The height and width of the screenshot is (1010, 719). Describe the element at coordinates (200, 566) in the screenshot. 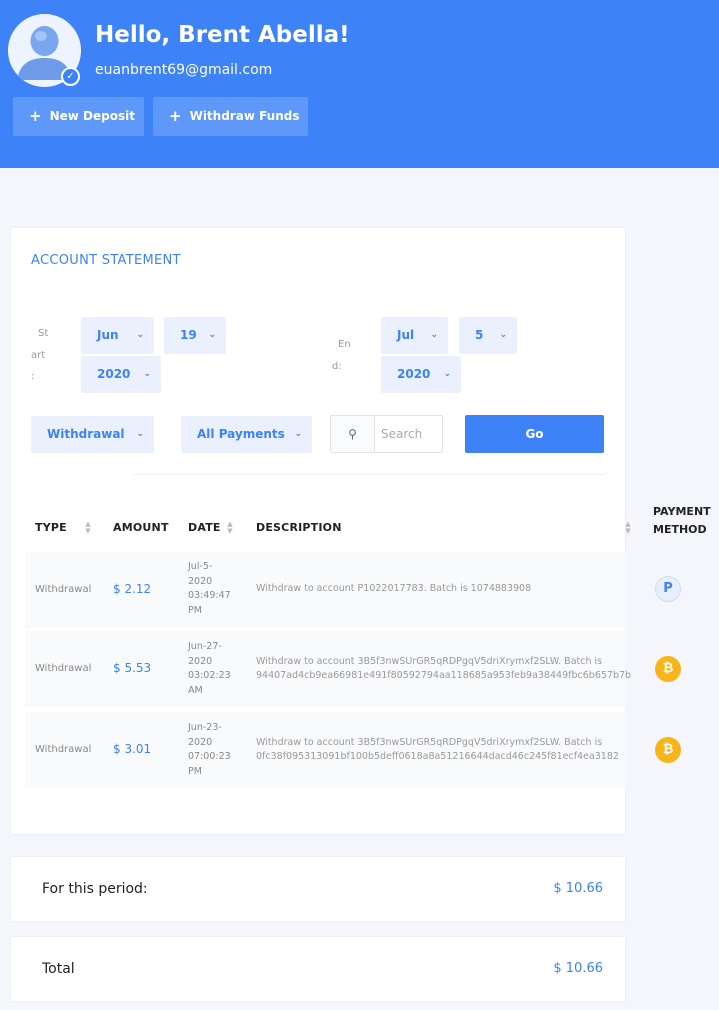

I see `row-date-line: Jul-5-` at that location.